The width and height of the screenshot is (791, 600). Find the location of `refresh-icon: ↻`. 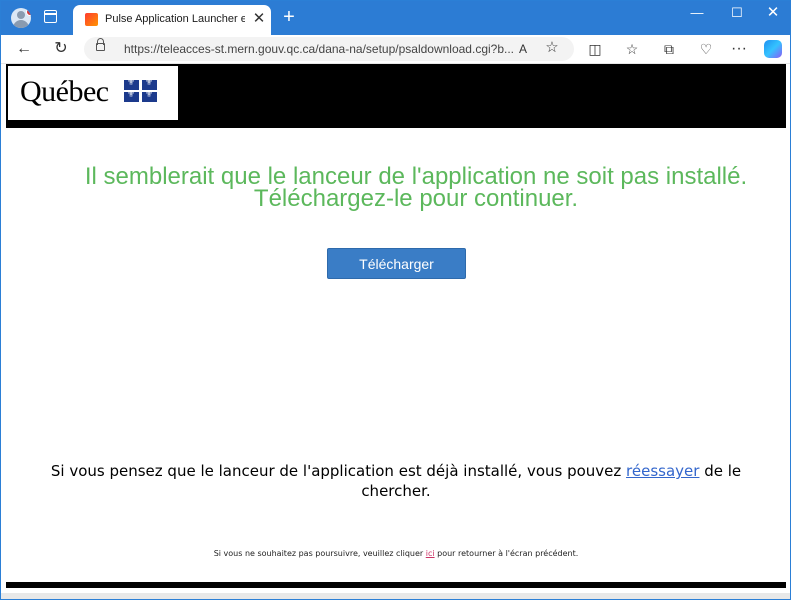

refresh-icon: ↻ is located at coordinates (61, 49).